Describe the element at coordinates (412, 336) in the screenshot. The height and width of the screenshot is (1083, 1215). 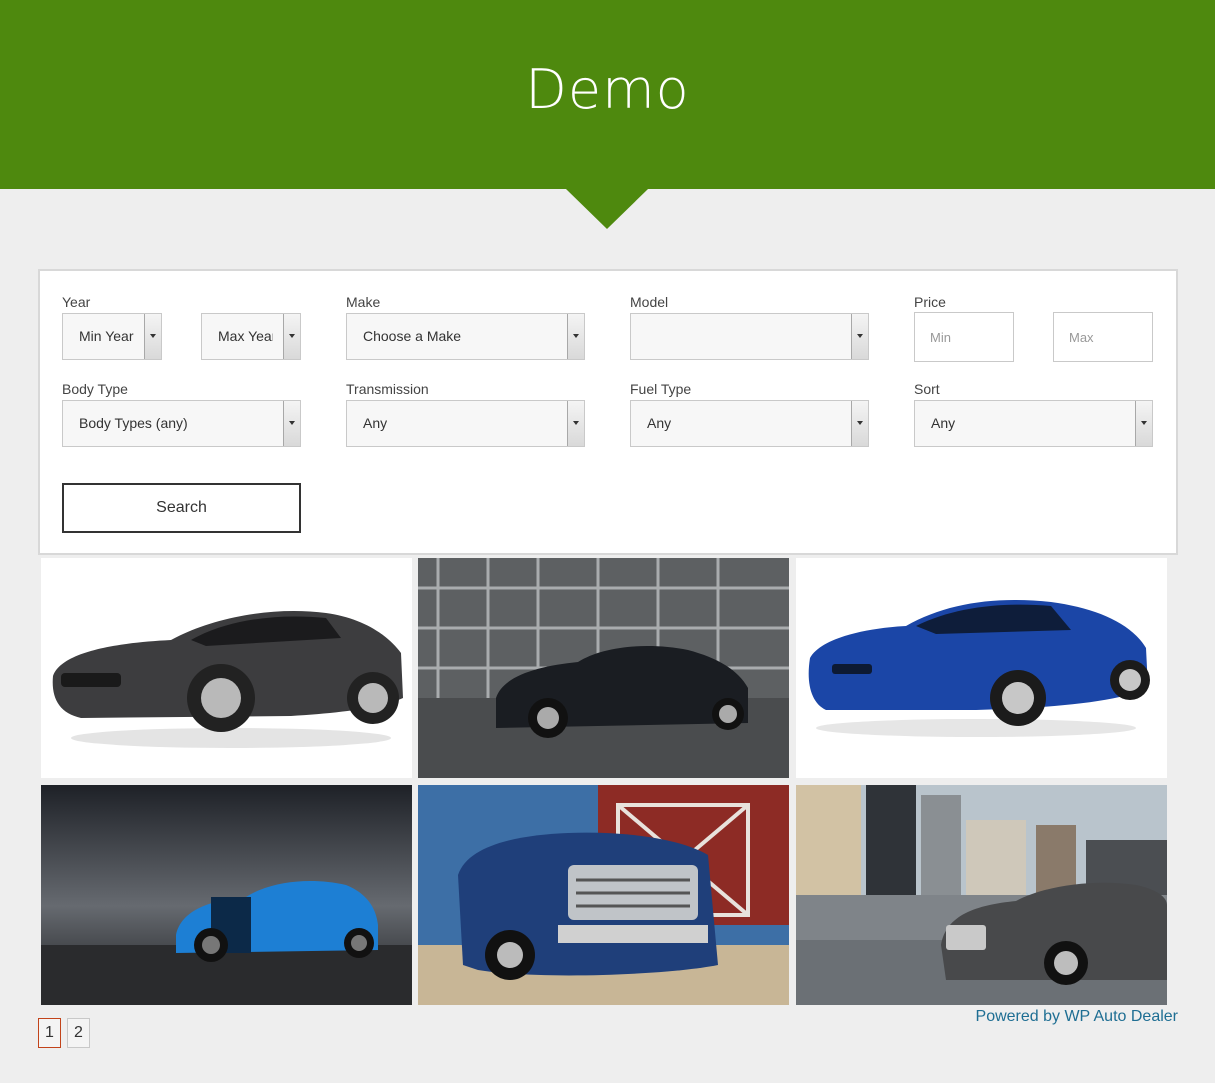
I see `make-value: Choose a Make` at that location.